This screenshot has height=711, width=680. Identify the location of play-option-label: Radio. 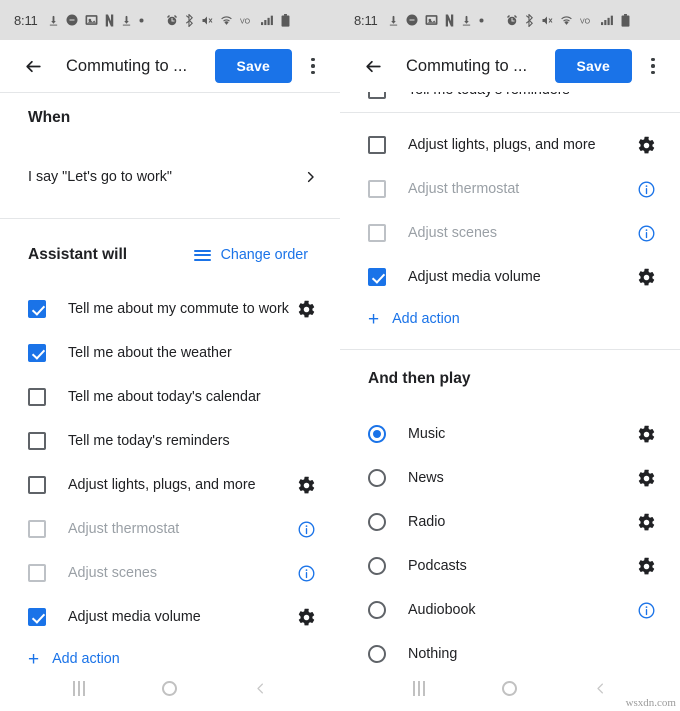
(427, 522).